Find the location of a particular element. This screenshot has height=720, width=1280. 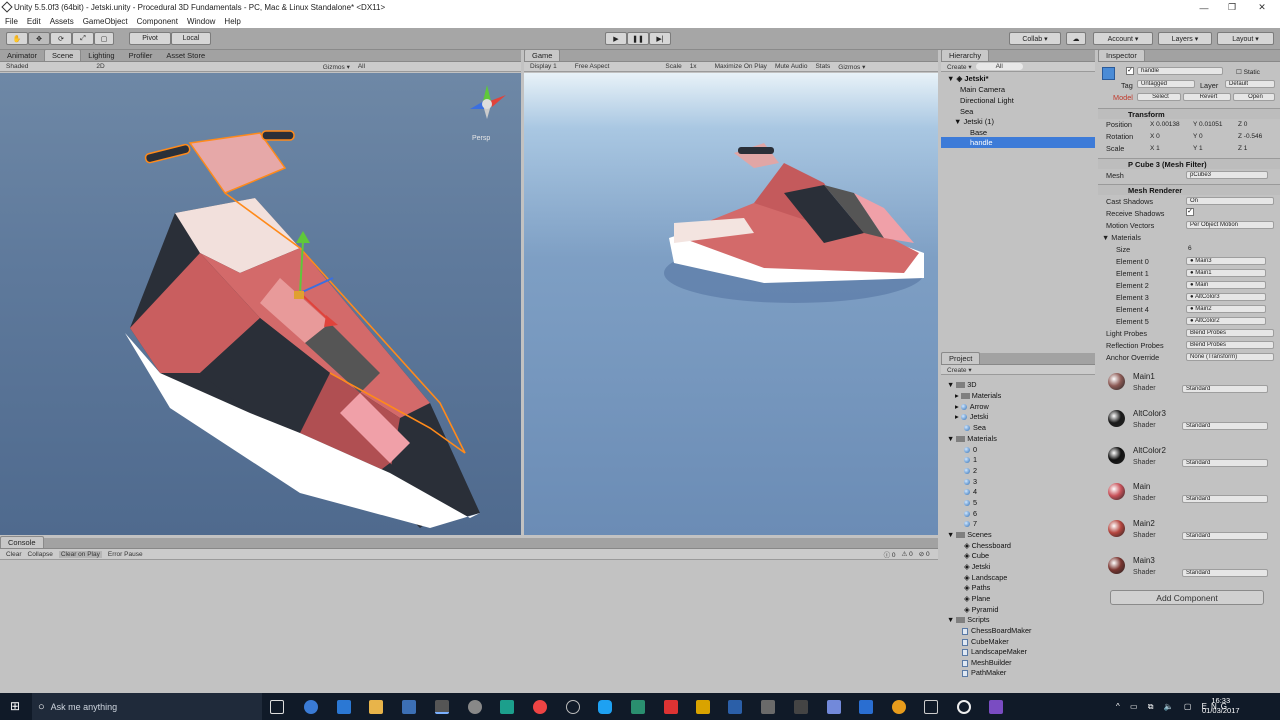

tab-asset-store: Asset Store is located at coordinates (185, 55).